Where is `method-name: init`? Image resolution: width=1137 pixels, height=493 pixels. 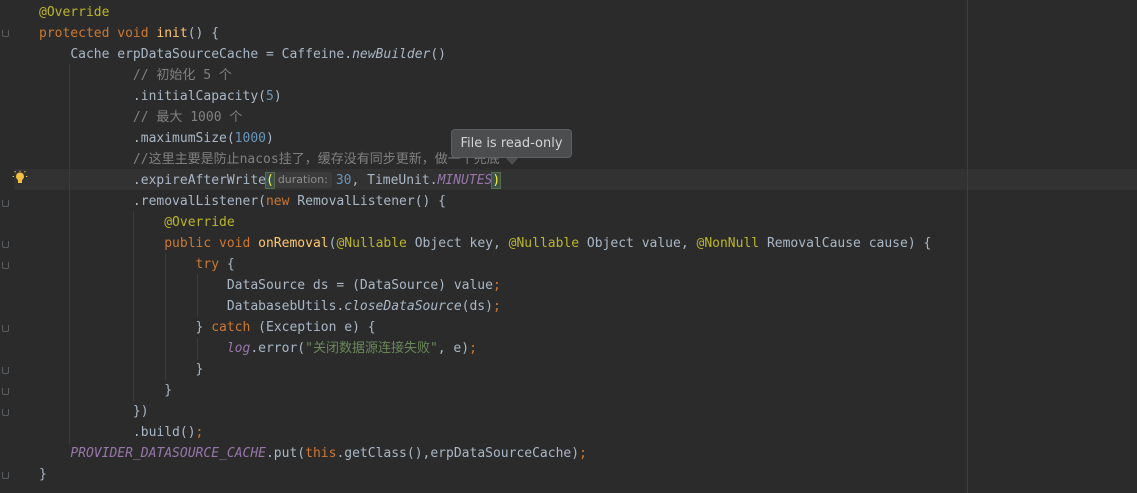
method-name: init is located at coordinates (172, 33).